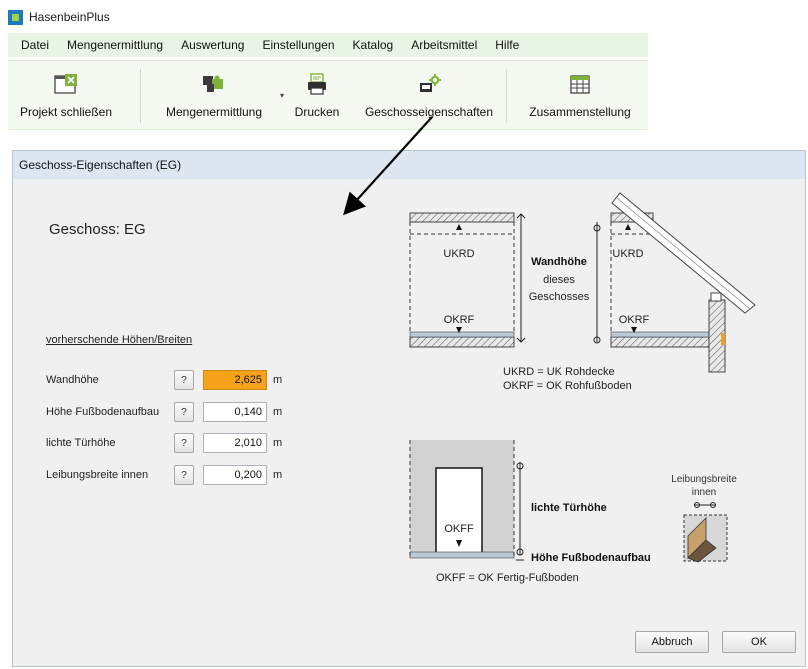 The image size is (808, 669). Describe the element at coordinates (591, 558) in the screenshot. I see `floor-build-height-text: Höhe Fußbodenaufbau` at that location.